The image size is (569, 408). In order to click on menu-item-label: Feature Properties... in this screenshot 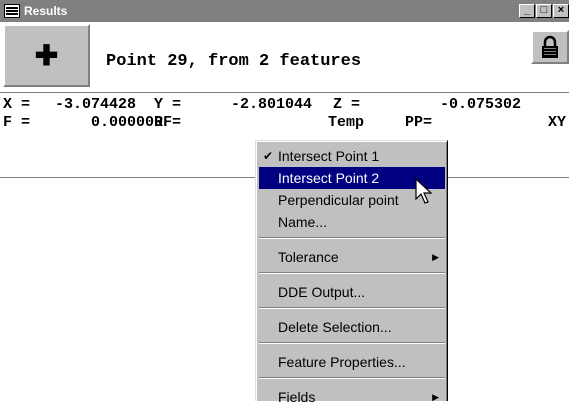, I will do `click(342, 362)`.